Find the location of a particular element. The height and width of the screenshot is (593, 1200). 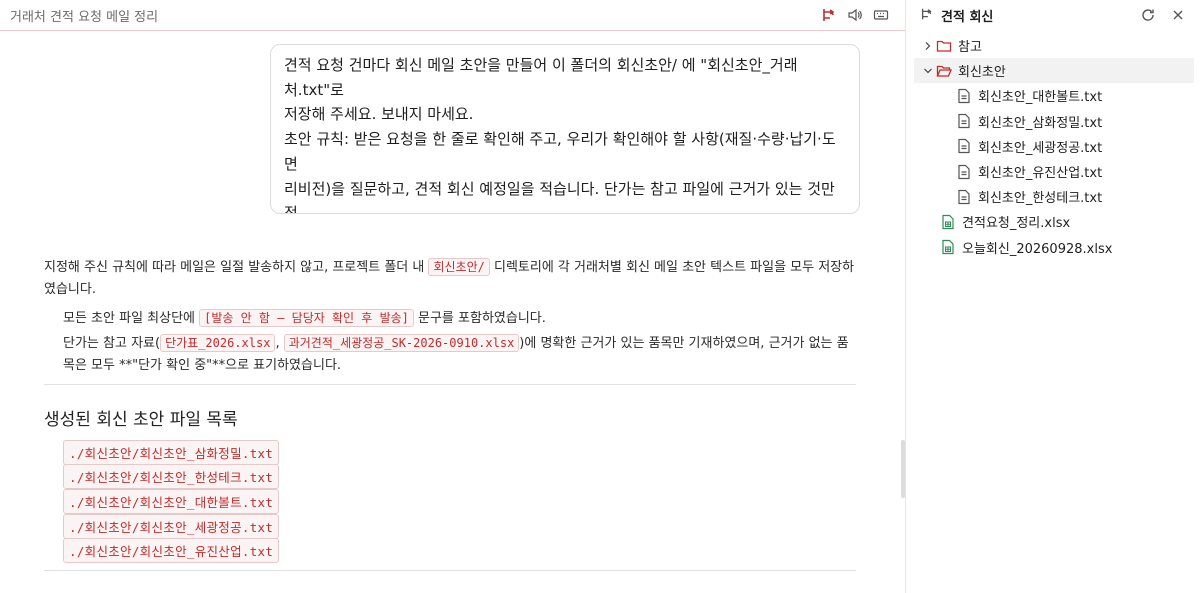

file-path-code: ./회신초안/회신초안_유진산업.txt is located at coordinates (171, 551).